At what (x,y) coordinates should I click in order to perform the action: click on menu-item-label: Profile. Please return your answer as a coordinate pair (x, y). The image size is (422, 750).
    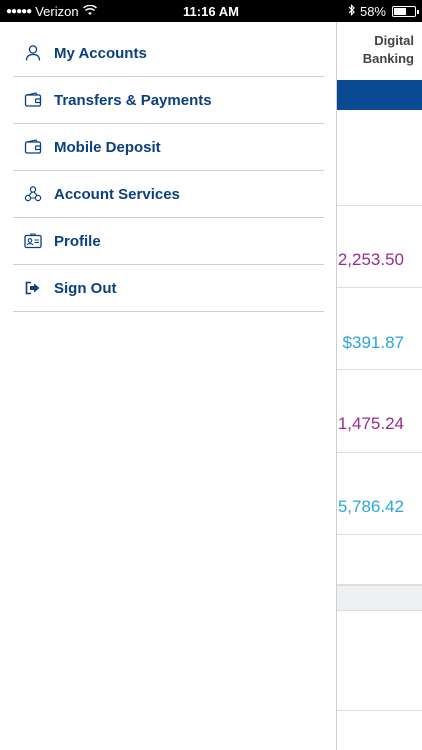
    Looking at the image, I should click on (77, 241).